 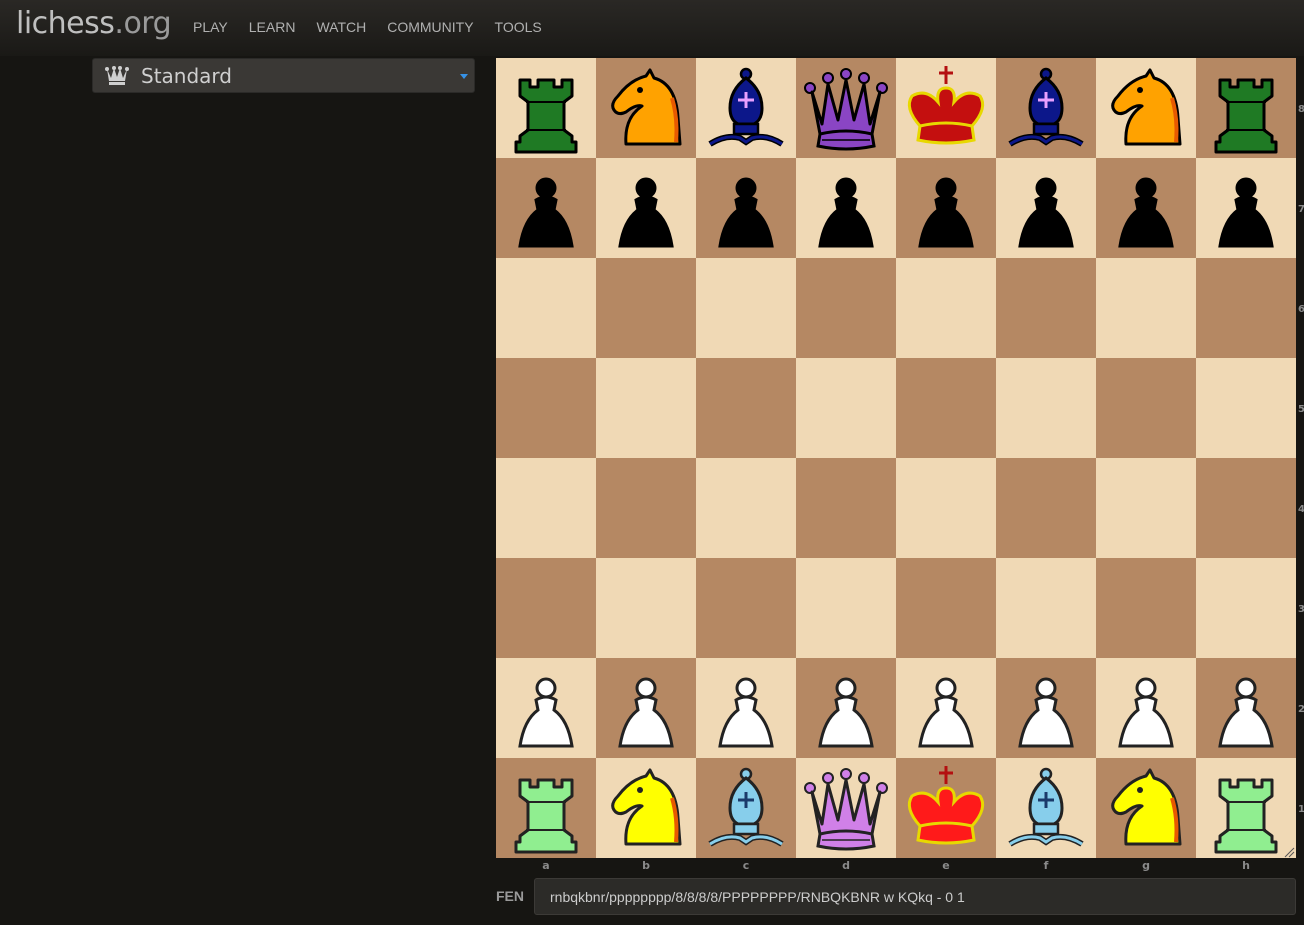 I want to click on nav-tools: TOOLS, so click(x=518, y=27).